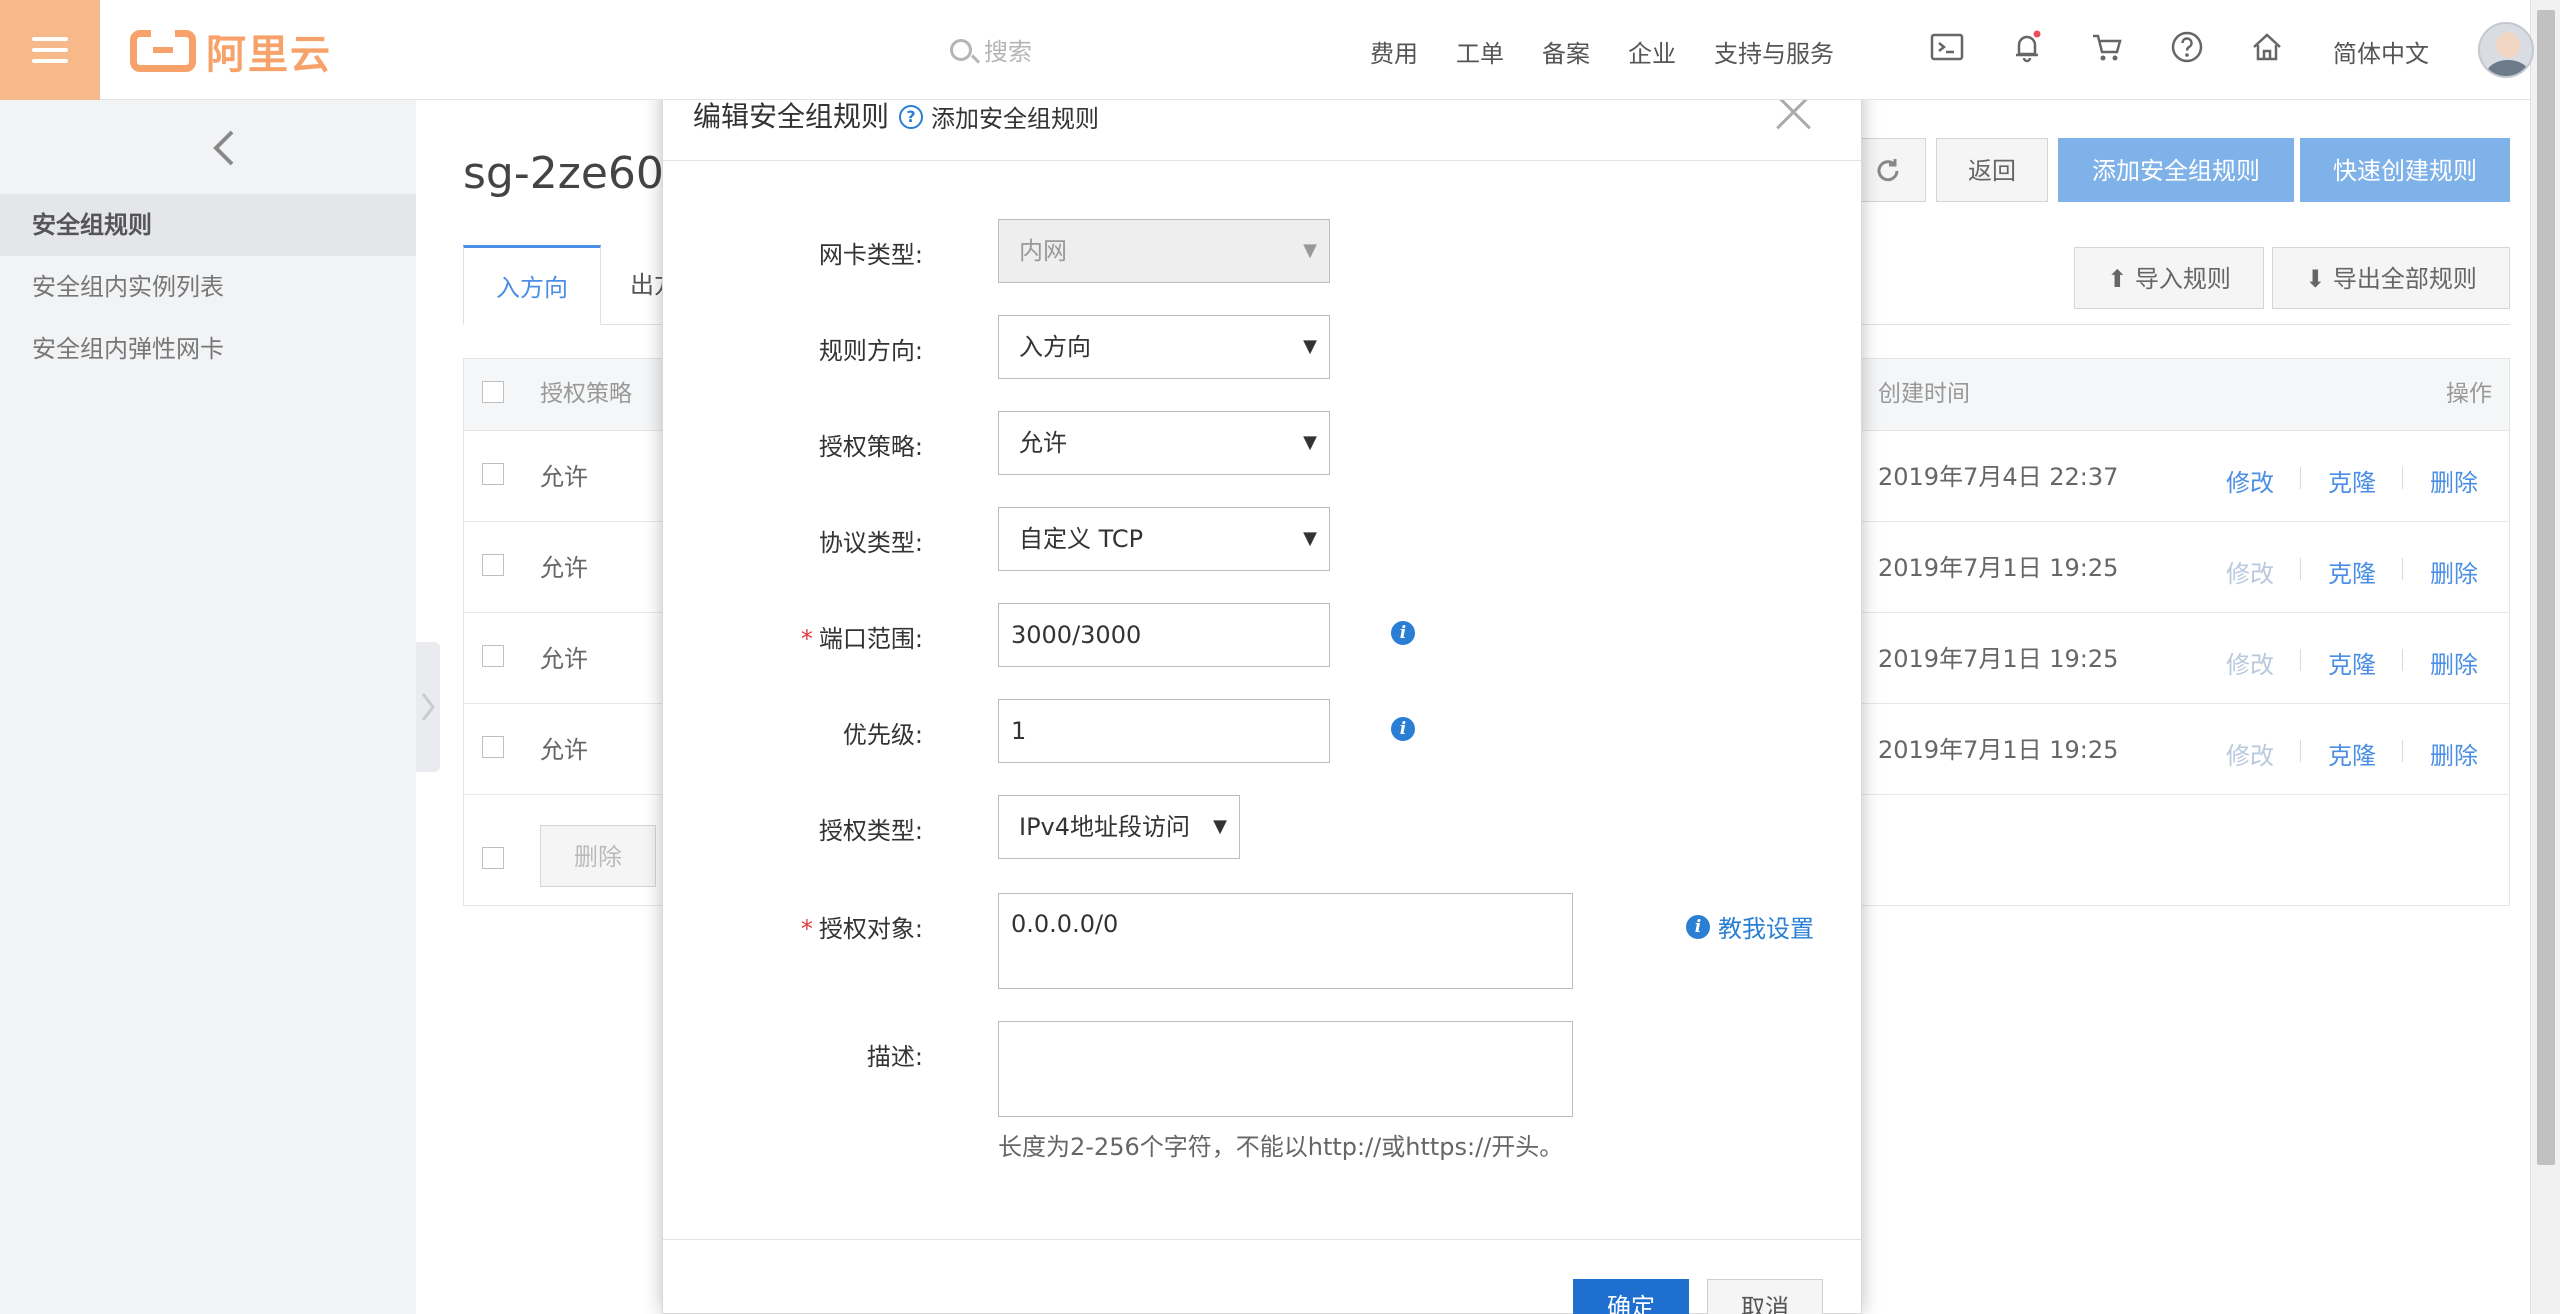  Describe the element at coordinates (1285, 1069) in the screenshot. I see `description-textarea` at that location.